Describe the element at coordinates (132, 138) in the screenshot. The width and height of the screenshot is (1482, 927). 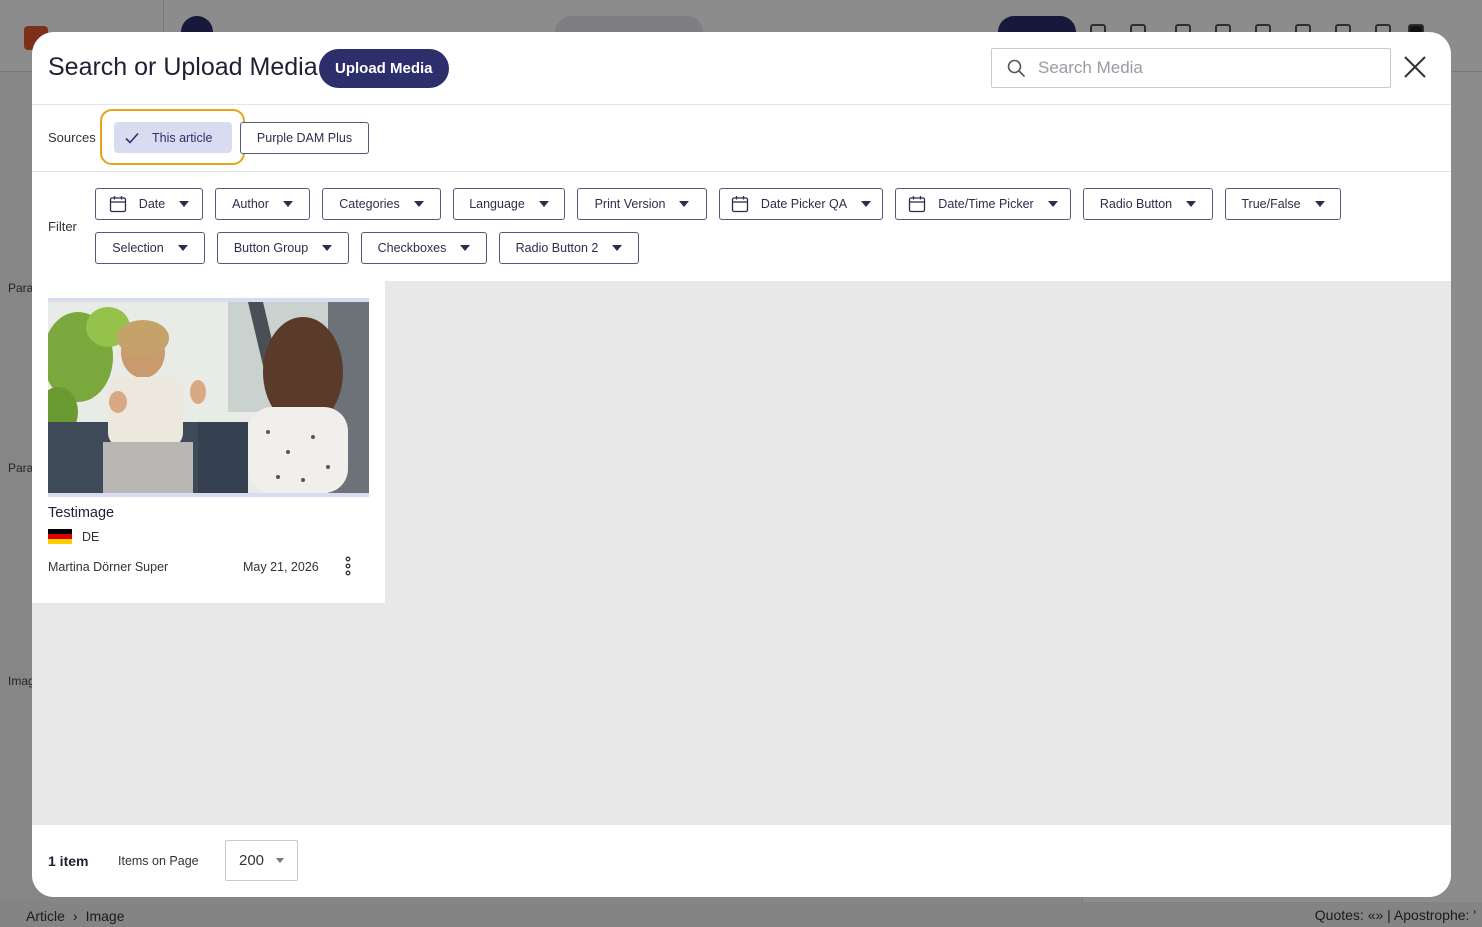
I see `check-icon` at that location.